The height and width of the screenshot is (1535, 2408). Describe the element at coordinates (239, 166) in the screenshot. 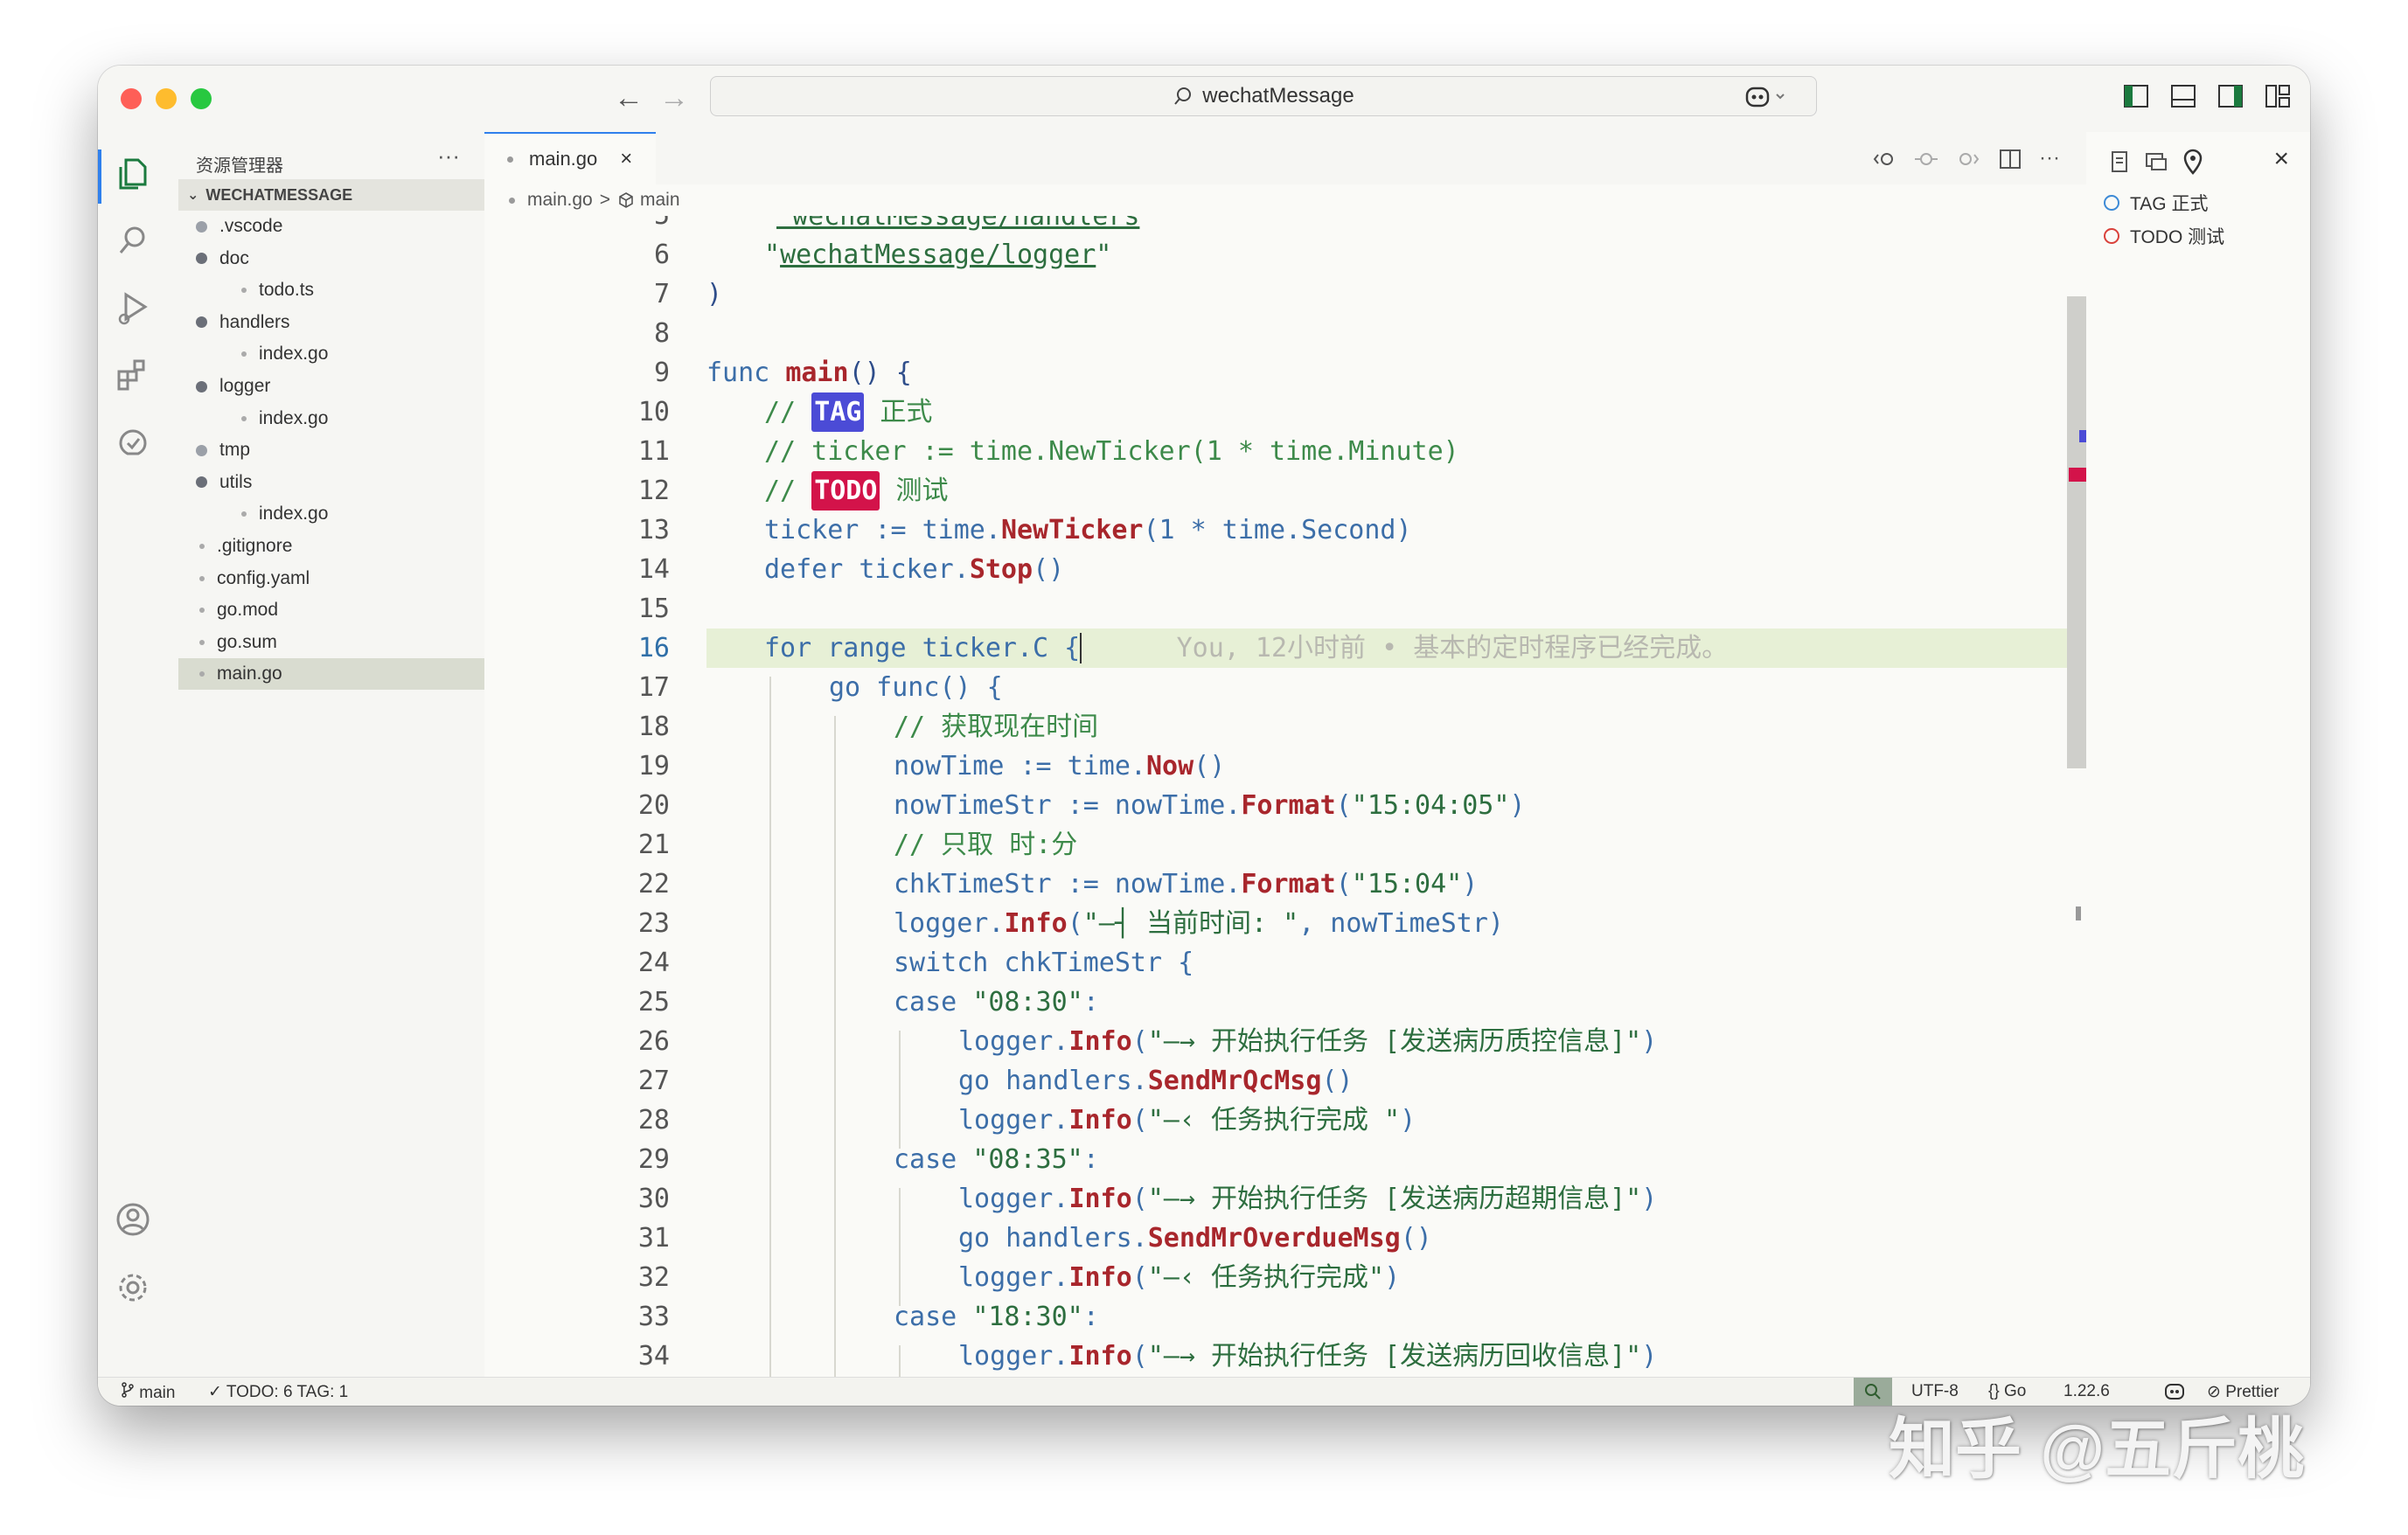

I see `explorer-title: 资源管理器` at that location.